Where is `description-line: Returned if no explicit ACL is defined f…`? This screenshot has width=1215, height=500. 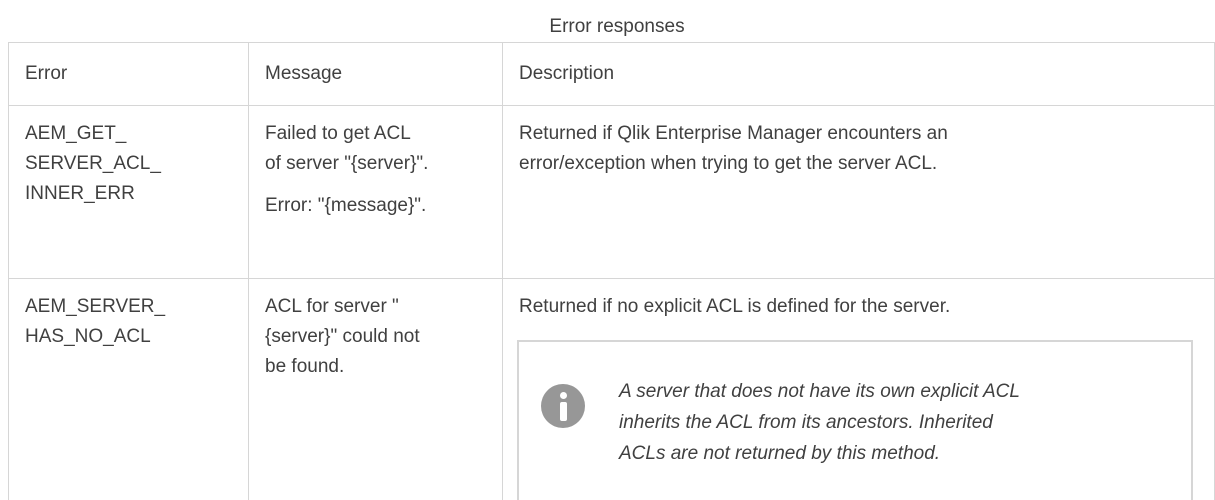 description-line: Returned if no explicit ACL is defined f… is located at coordinates (735, 306).